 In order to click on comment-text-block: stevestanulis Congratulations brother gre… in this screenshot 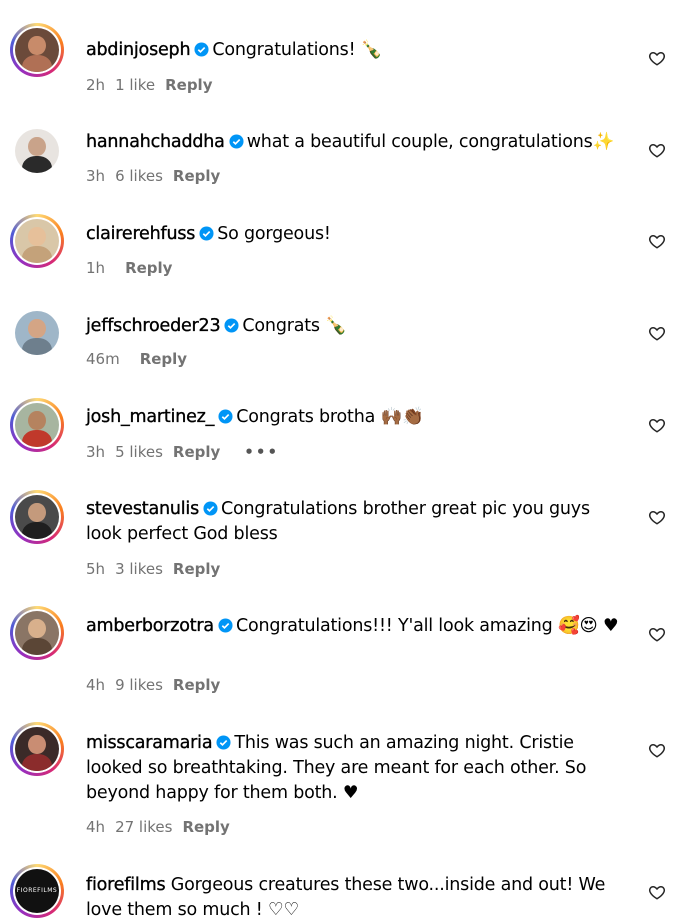, I will do `click(353, 522)`.